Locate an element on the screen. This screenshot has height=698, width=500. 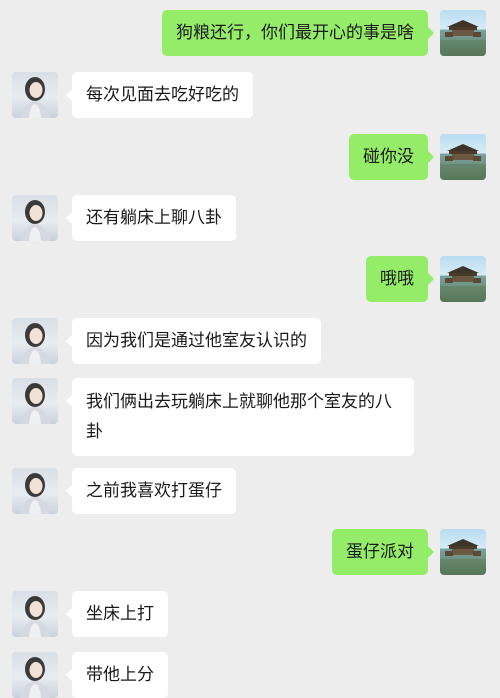
received-message-bubble: 带他上分 is located at coordinates (117, 675).